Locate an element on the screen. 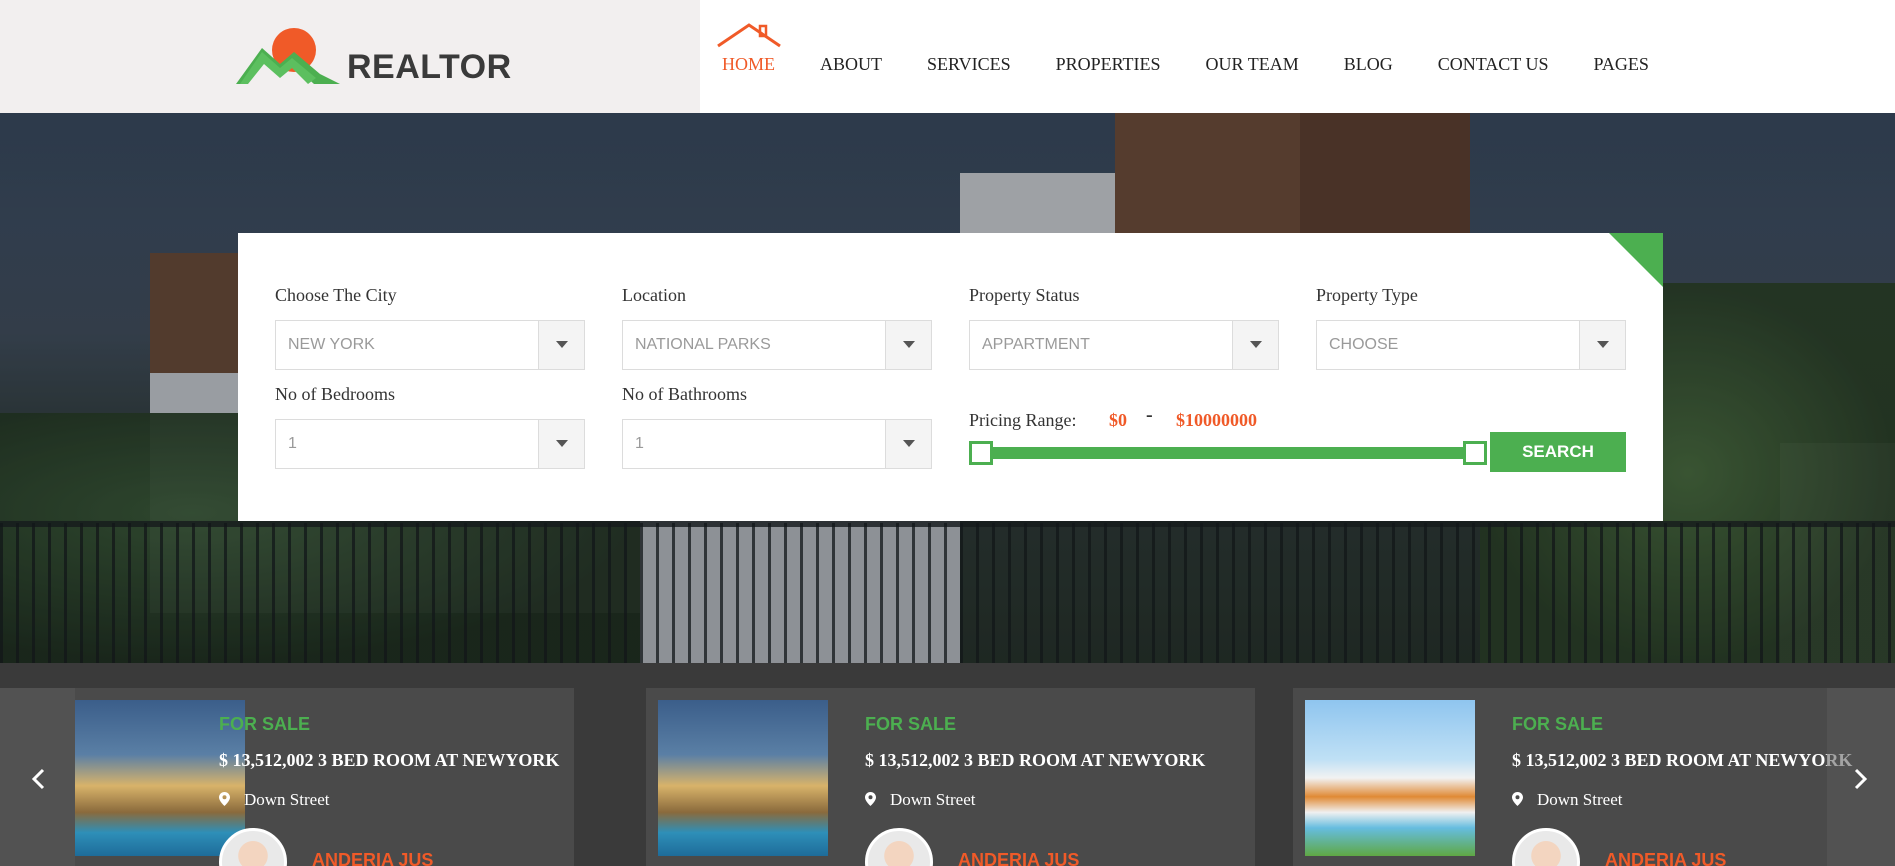 The width and height of the screenshot is (1895, 866). type-label: Property Type is located at coordinates (1367, 295).